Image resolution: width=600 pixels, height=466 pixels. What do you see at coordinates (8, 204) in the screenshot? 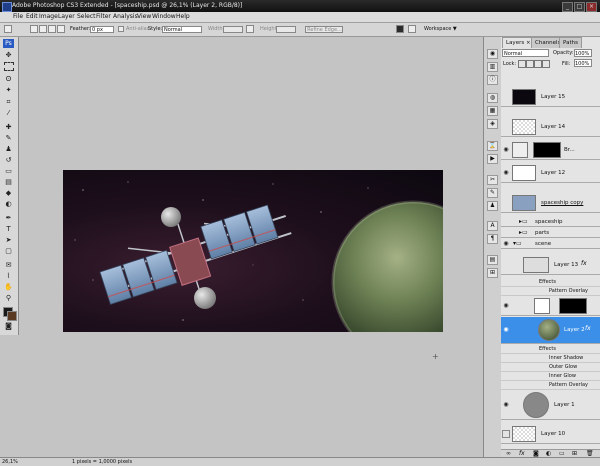
I see `dodge-tool-icon: ◐` at bounding box center [8, 204].